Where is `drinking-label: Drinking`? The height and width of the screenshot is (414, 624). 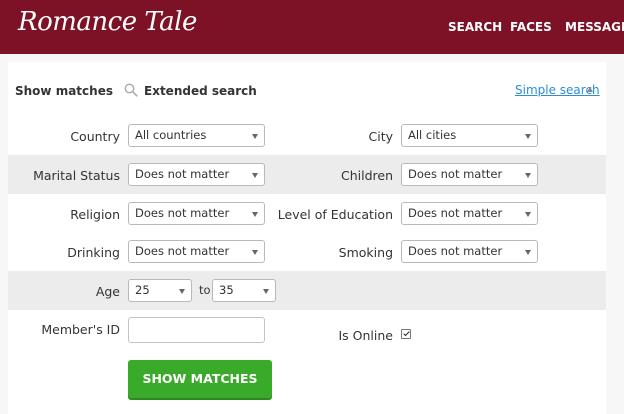
drinking-label: Drinking is located at coordinates (93, 252).